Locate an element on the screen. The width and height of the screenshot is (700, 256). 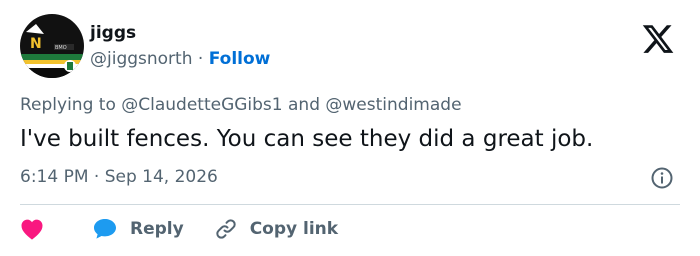
heart-icon is located at coordinates (37, 229).